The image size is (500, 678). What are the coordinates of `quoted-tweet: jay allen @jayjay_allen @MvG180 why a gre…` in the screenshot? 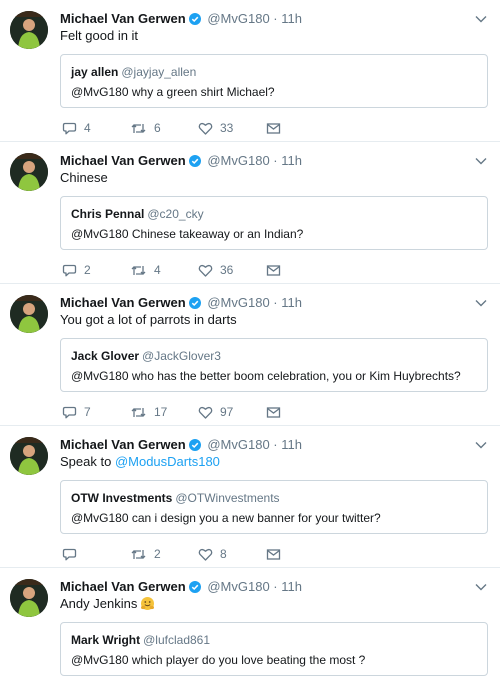 It's located at (274, 81).